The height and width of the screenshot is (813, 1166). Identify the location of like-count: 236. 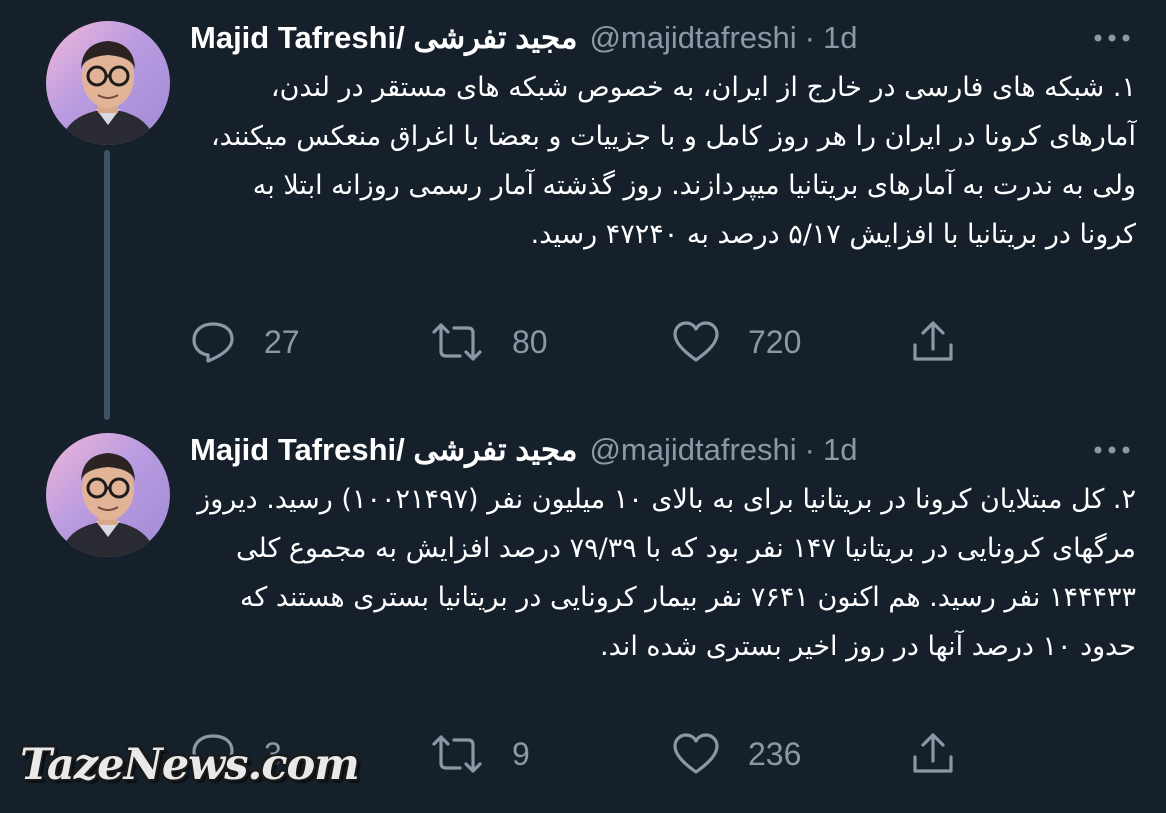
(775, 753).